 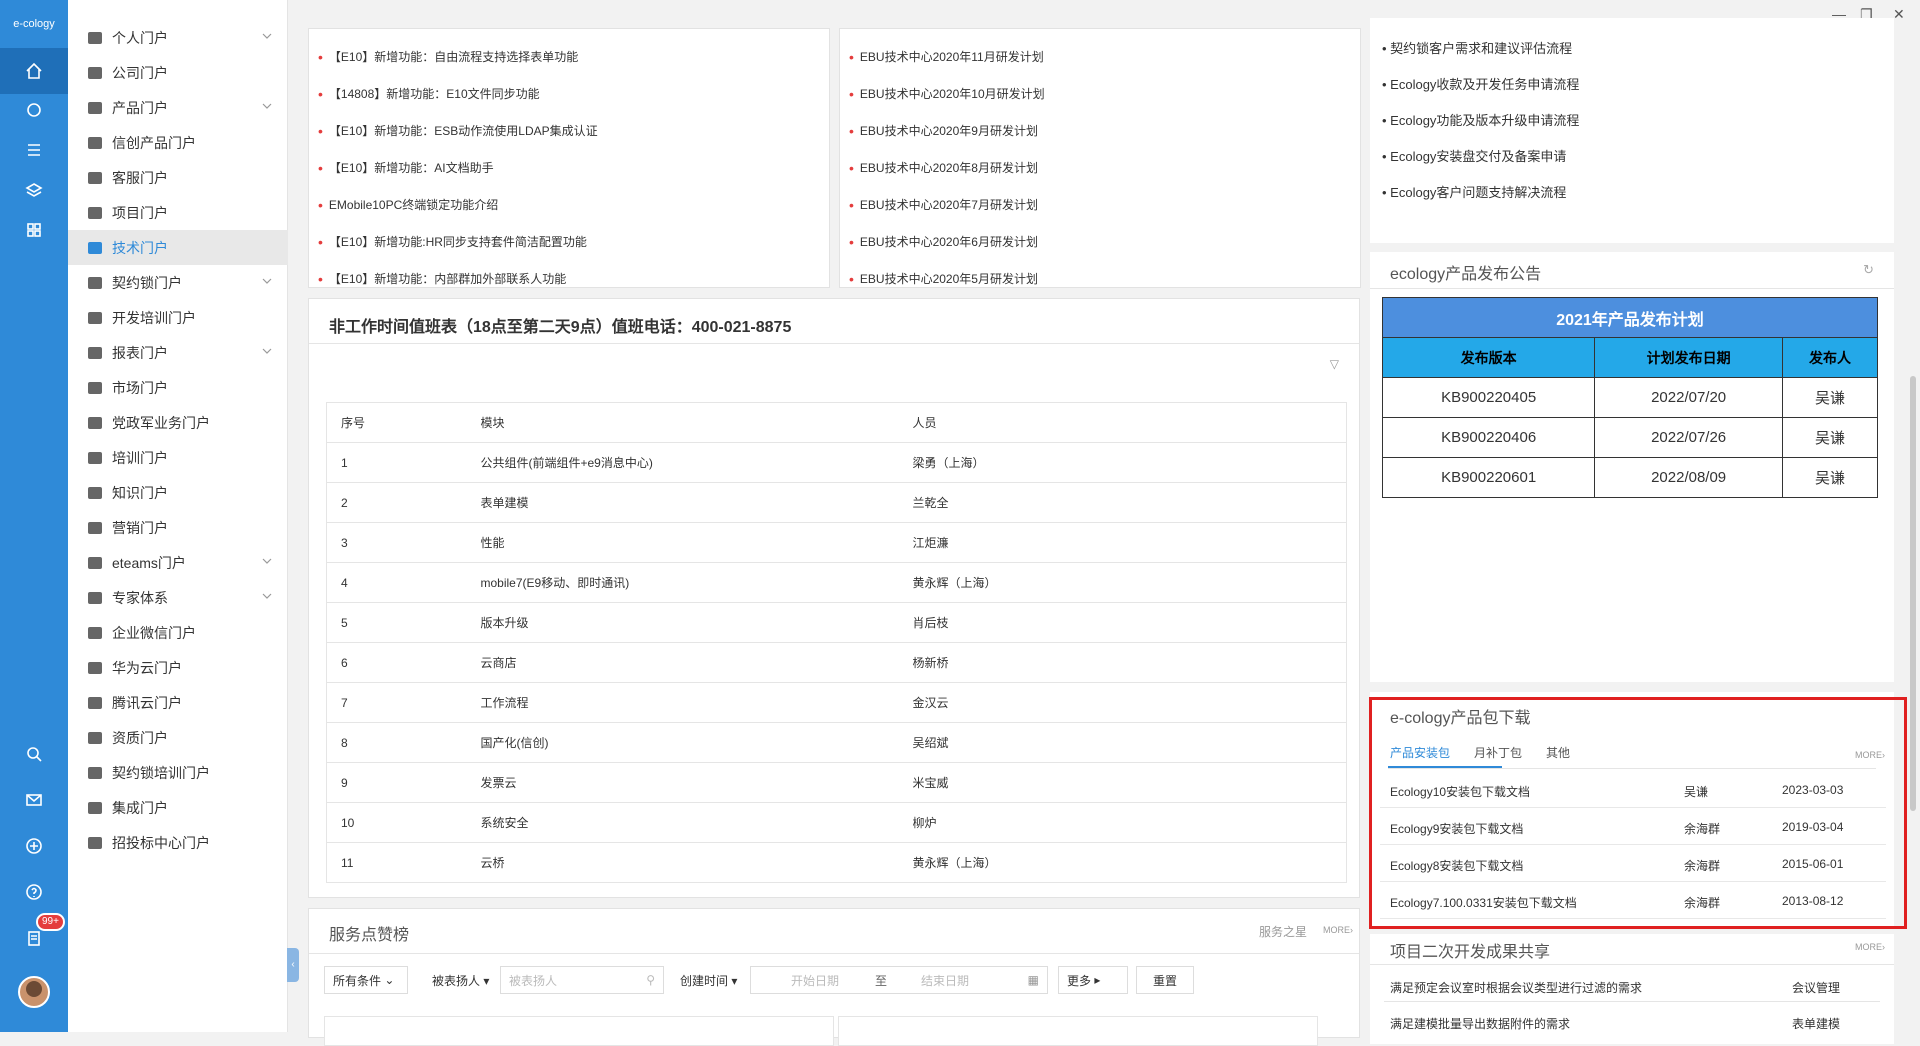 What do you see at coordinates (1870, 947) in the screenshot?
I see `share-more-link: MORE›` at bounding box center [1870, 947].